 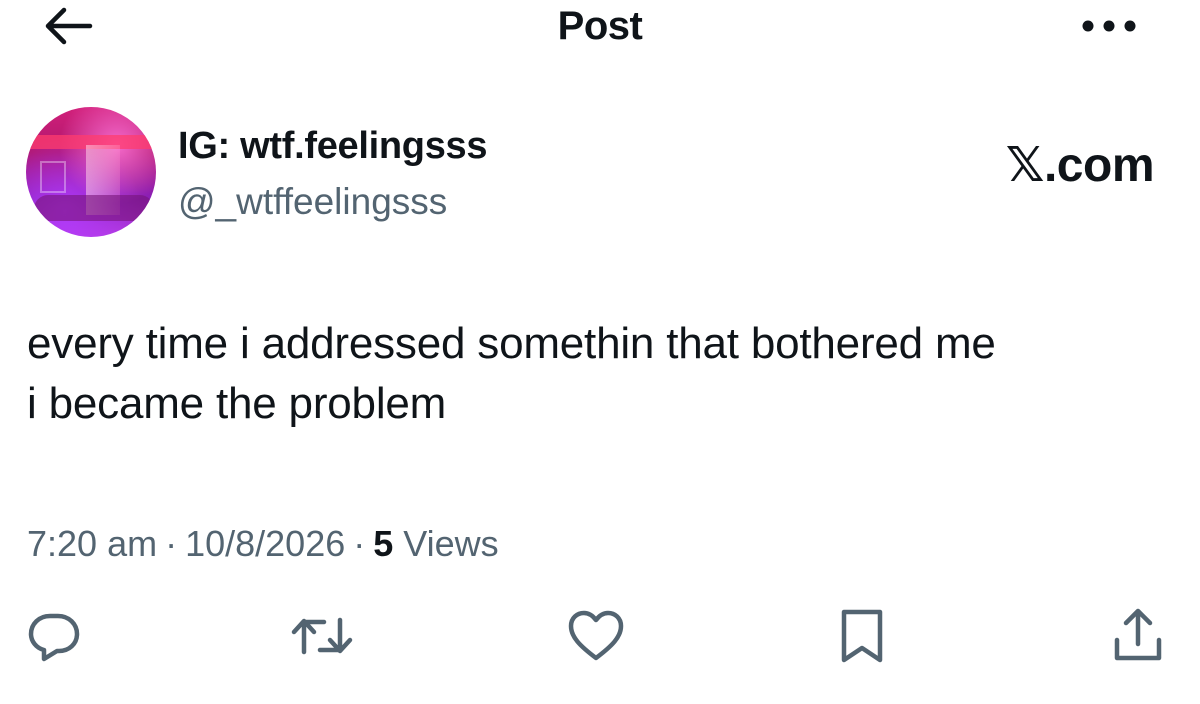 I want to click on repost-button, so click(x=322, y=636).